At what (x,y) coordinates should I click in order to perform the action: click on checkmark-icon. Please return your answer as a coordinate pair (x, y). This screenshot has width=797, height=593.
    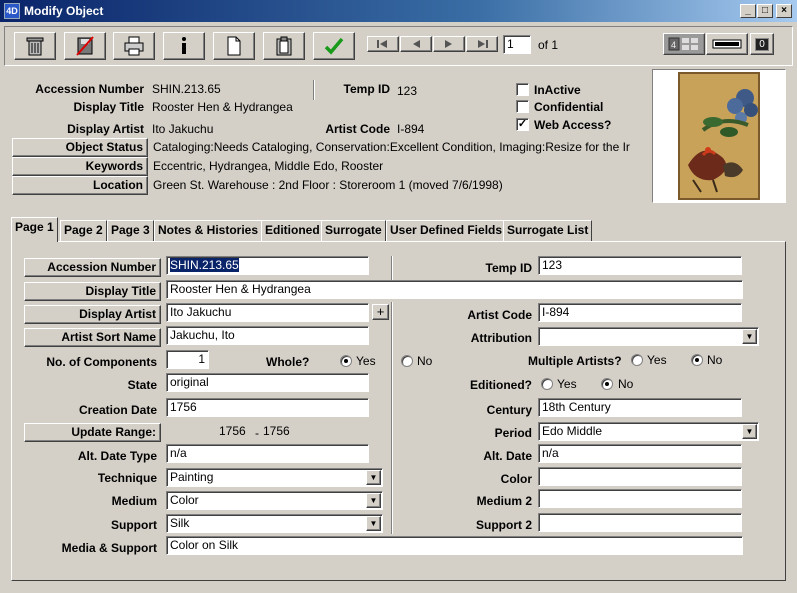
    Looking at the image, I should click on (334, 46).